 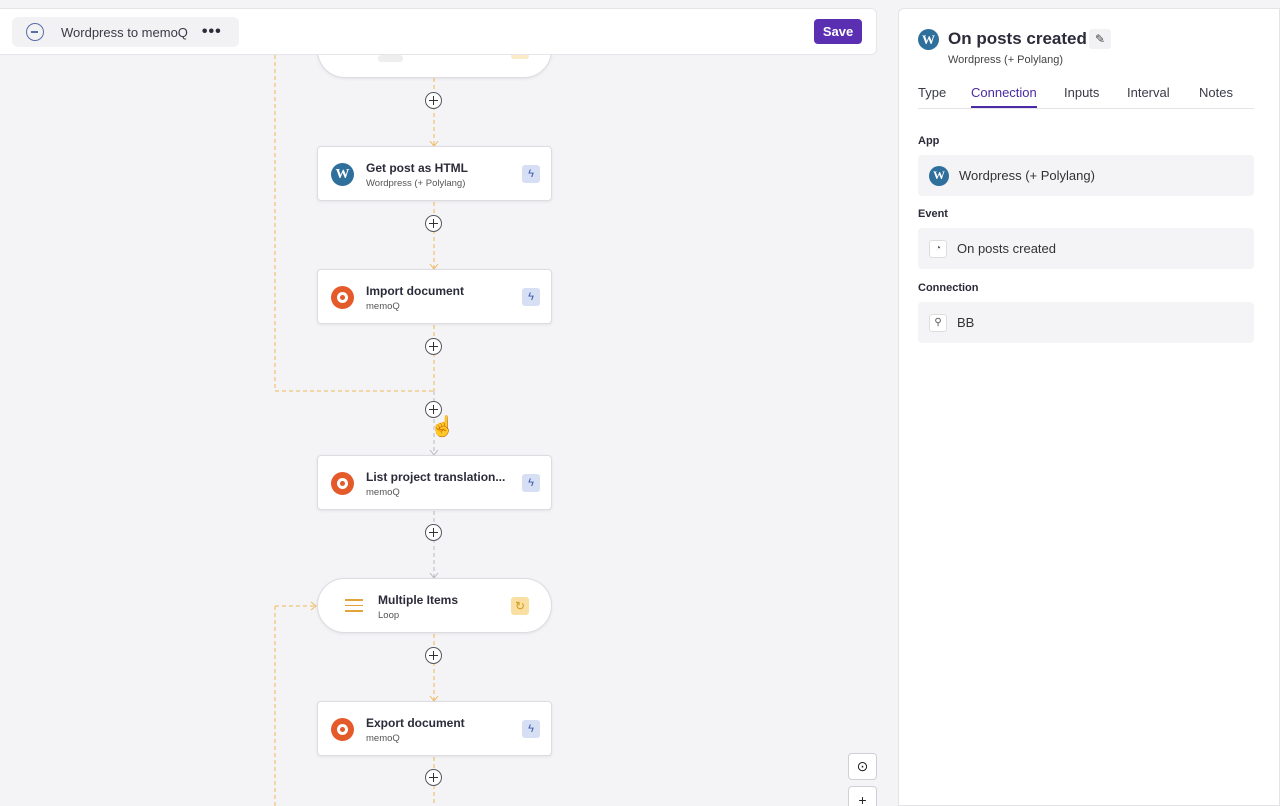 What do you see at coordinates (1027, 175) in the screenshot?
I see `app-value: Wordpress (+ Polylang)` at bounding box center [1027, 175].